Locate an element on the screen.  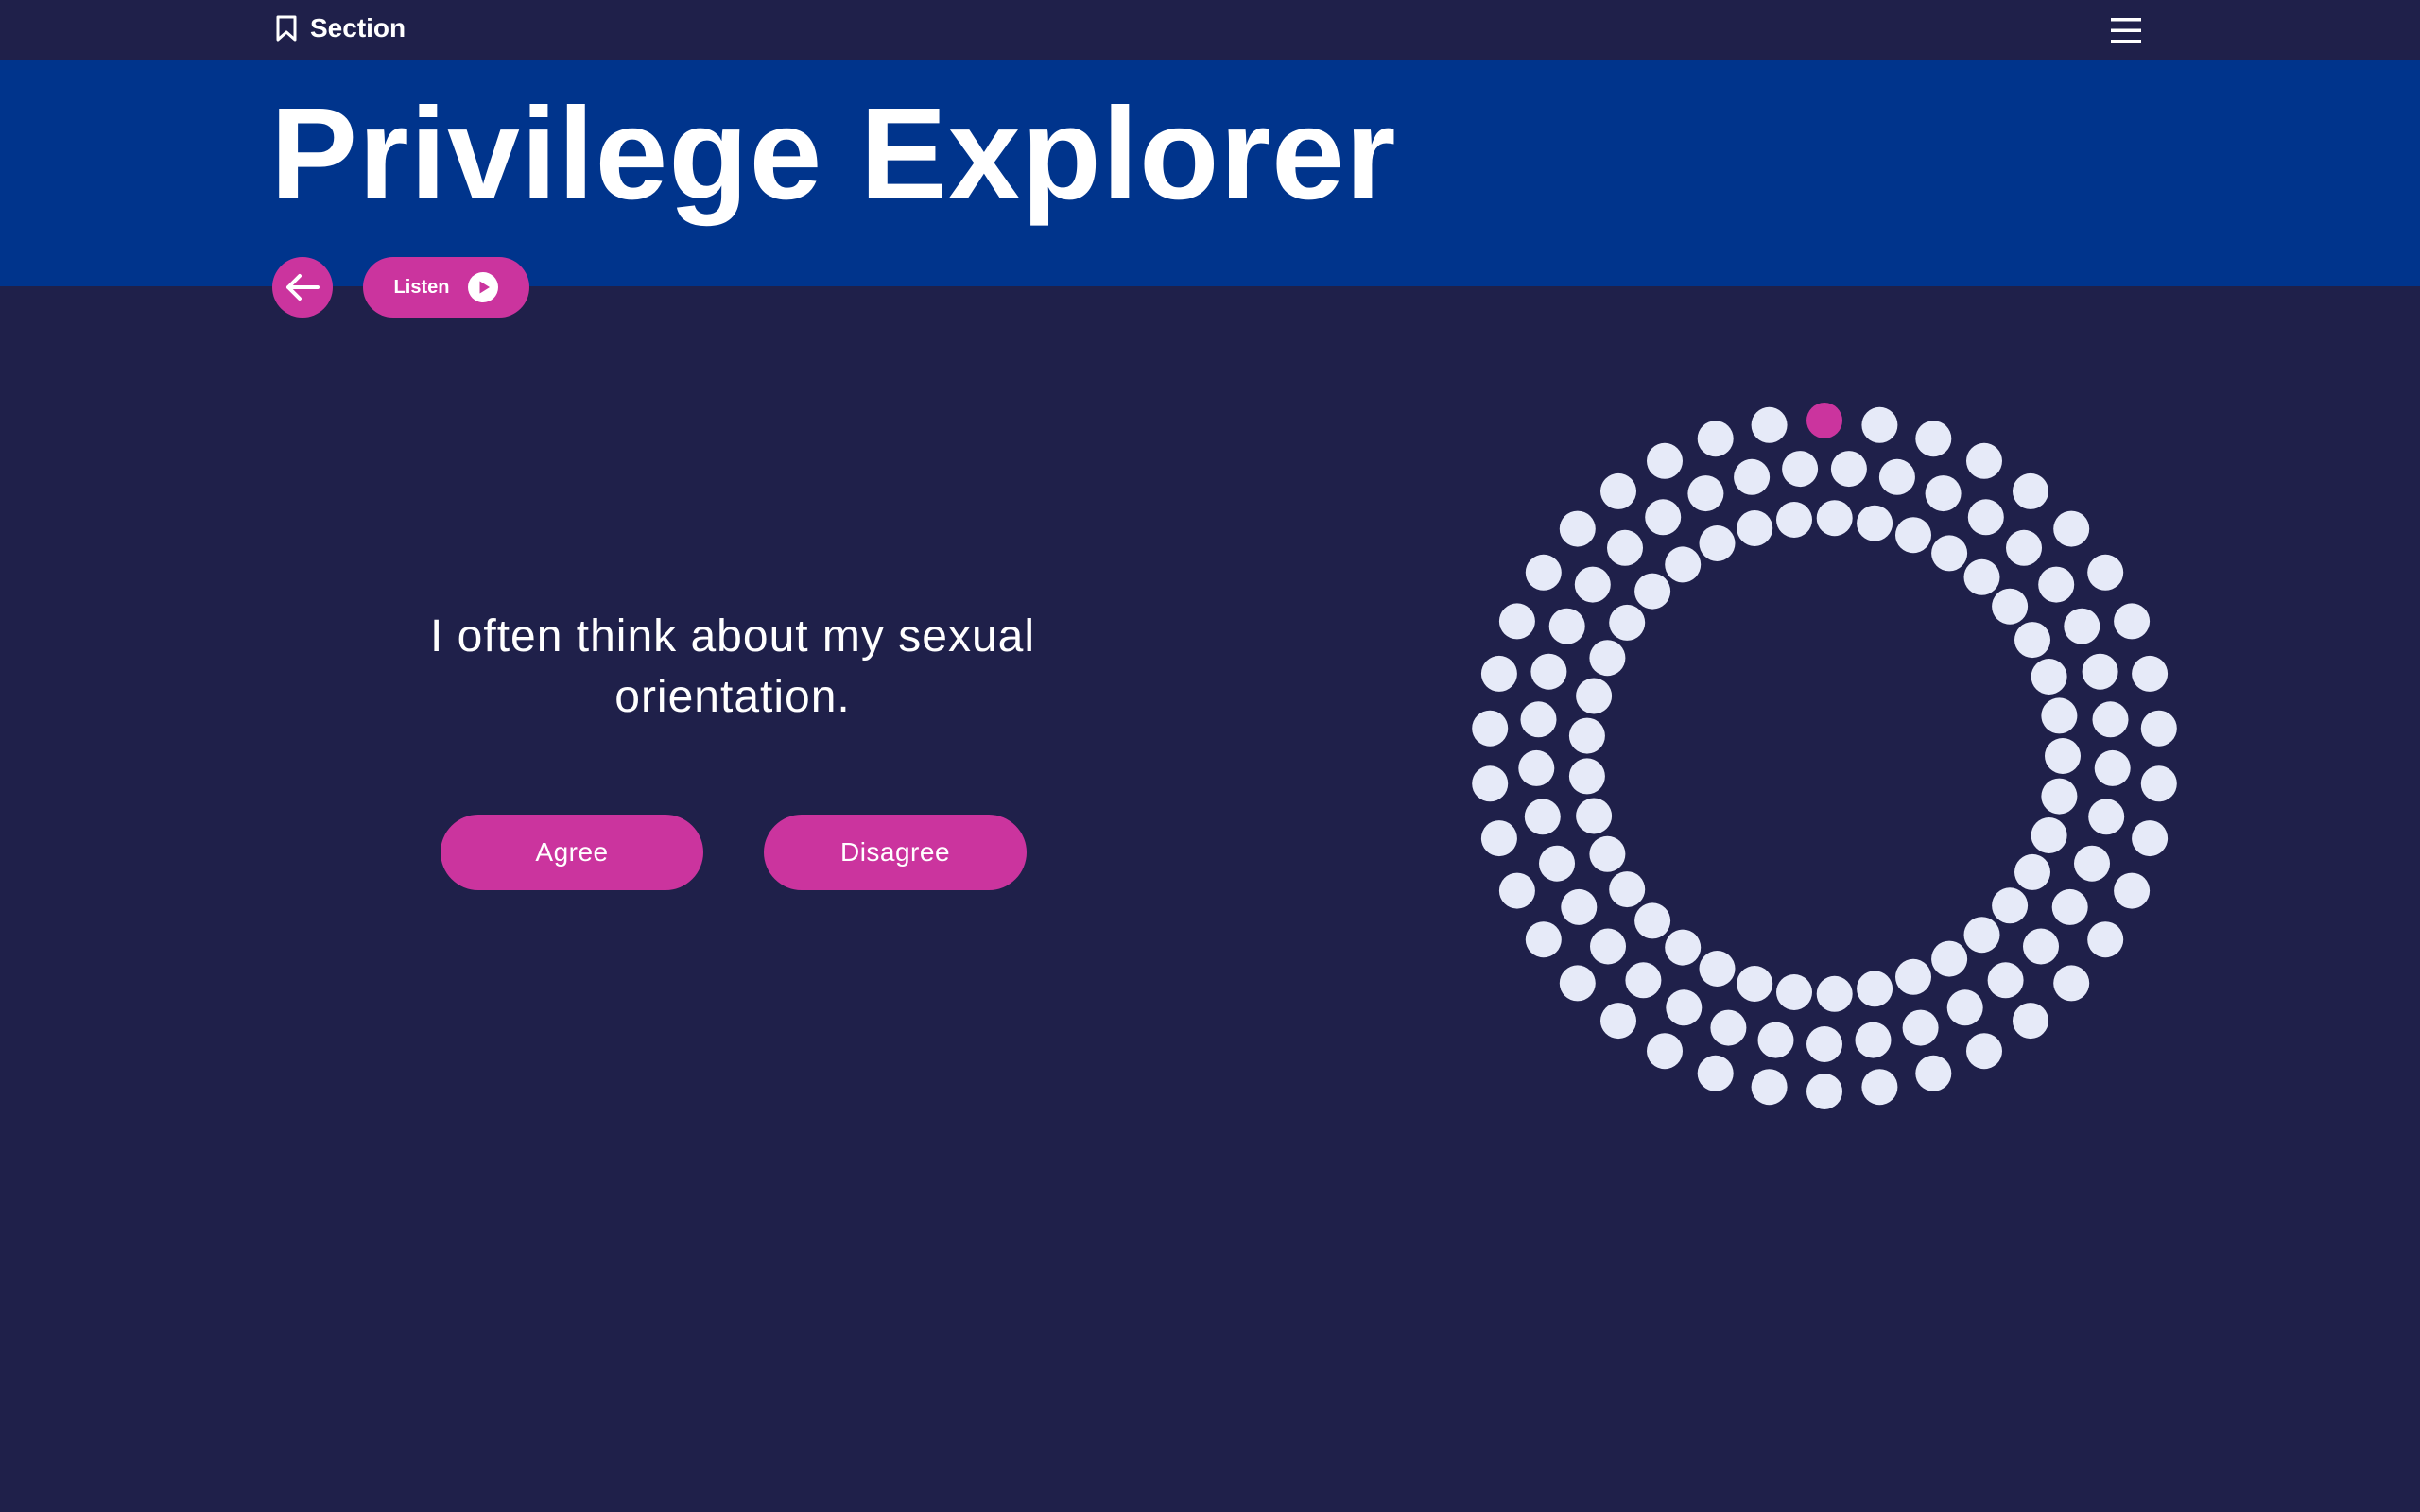
page-title: Privilege Explorer is located at coordinates (833, 154).